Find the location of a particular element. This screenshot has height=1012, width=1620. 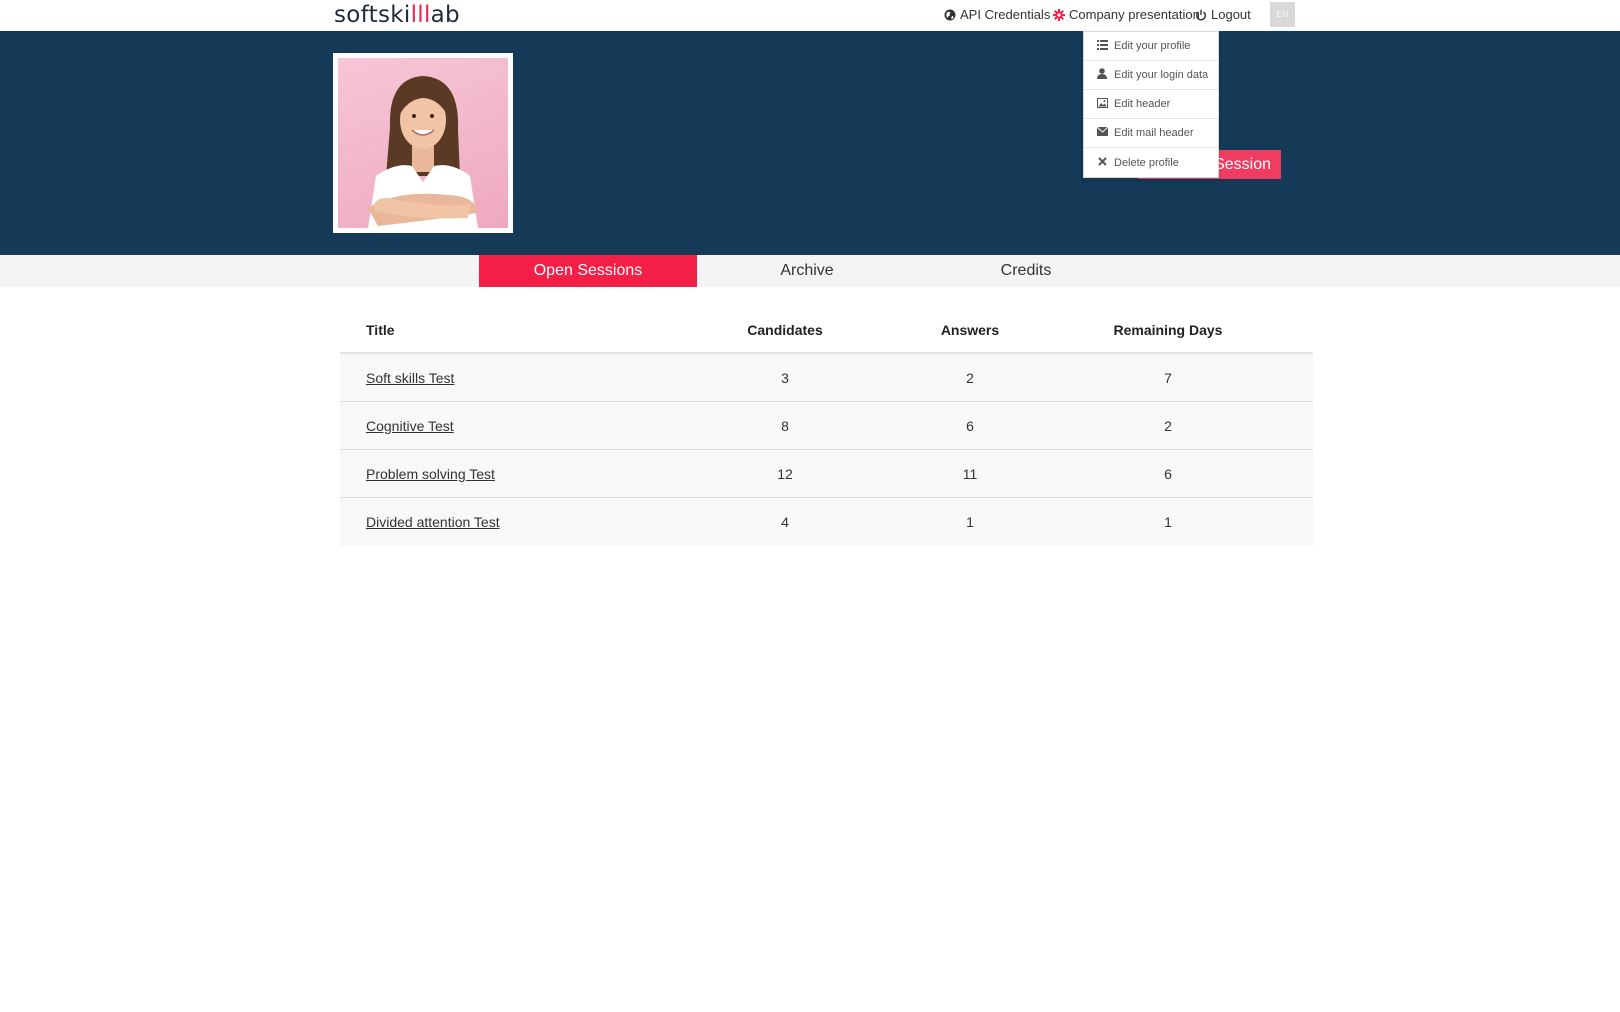

table-header: Title Candidates Answers Remaining Days is located at coordinates (826, 331).